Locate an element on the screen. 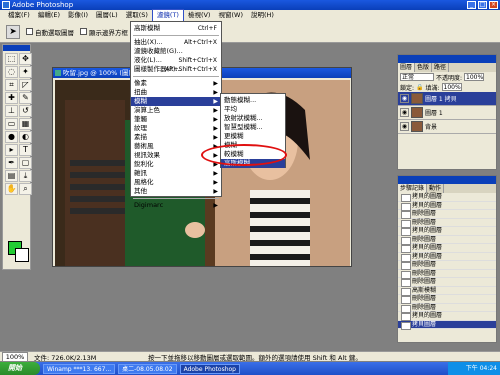 This screenshot has height=375, width=500. layer-row: ◉ 背景 is located at coordinates (447, 127).